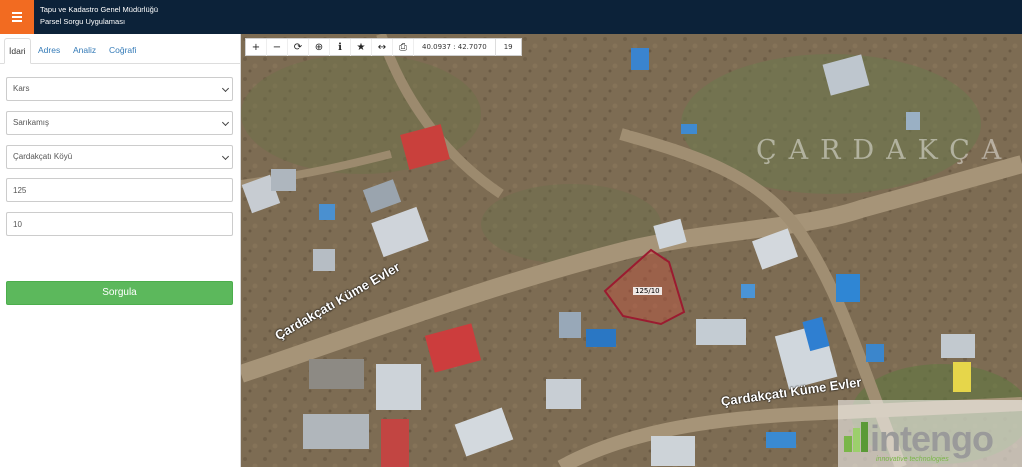  What do you see at coordinates (49, 51) in the screenshot?
I see `tab-adres: Adres` at bounding box center [49, 51].